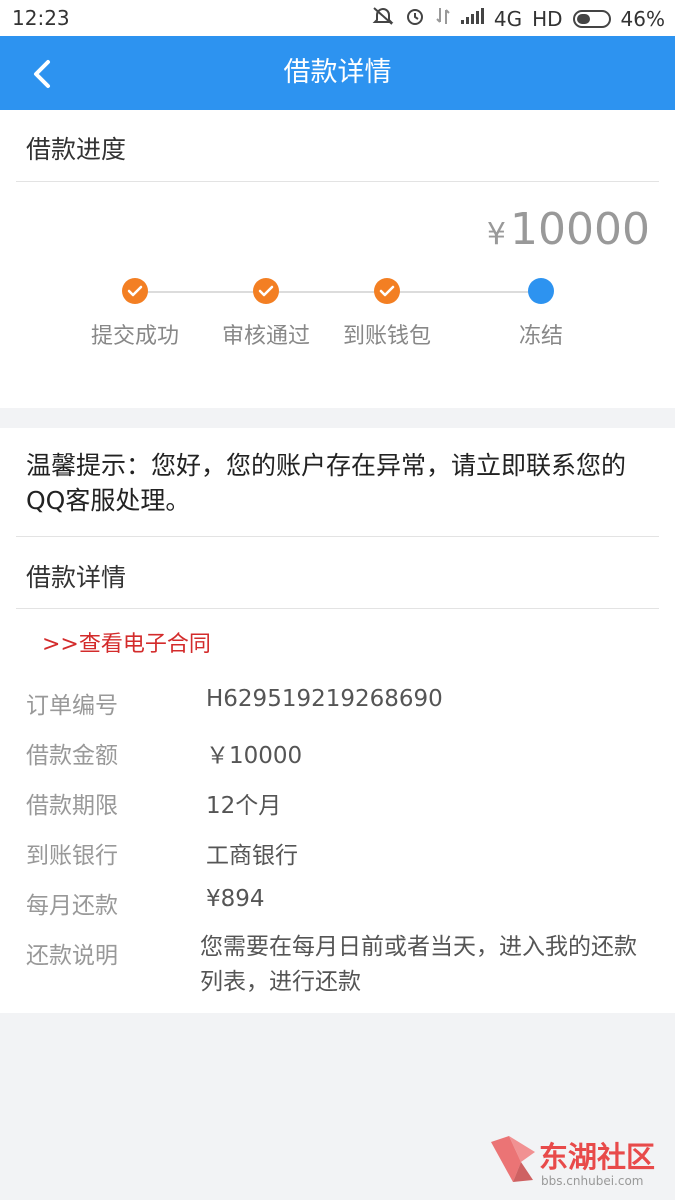 The height and width of the screenshot is (1200, 675). Describe the element at coordinates (580, 229) in the screenshot. I see `amount-value: 10000` at that location.